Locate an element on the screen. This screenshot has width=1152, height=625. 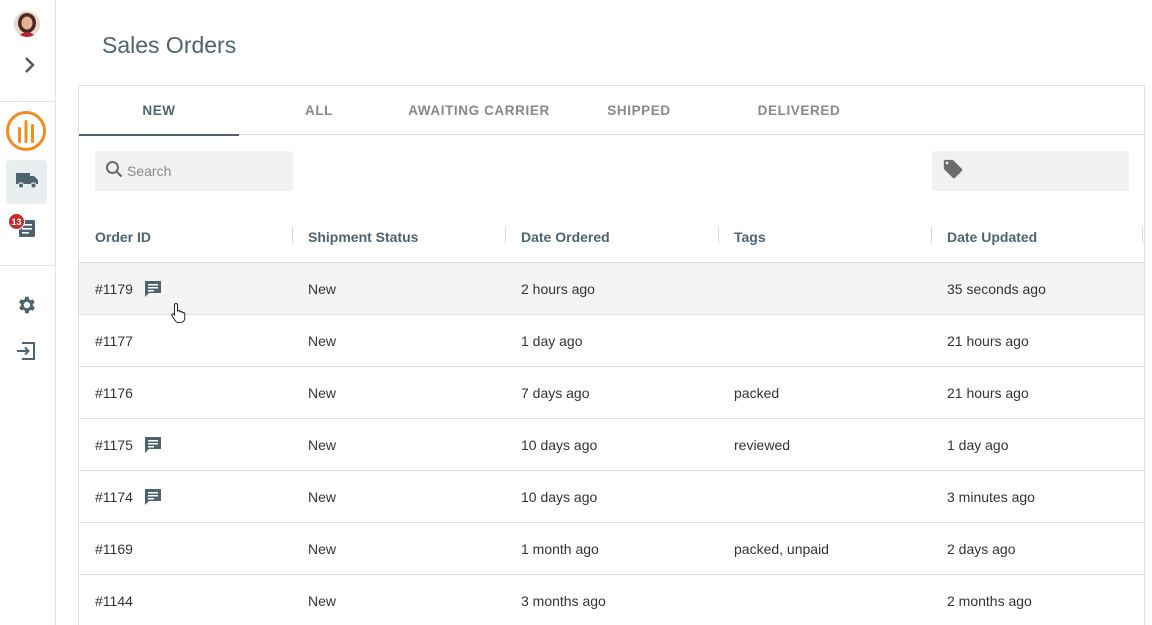
date-ordered-cell-text: 1 day ago is located at coordinates (552, 341).